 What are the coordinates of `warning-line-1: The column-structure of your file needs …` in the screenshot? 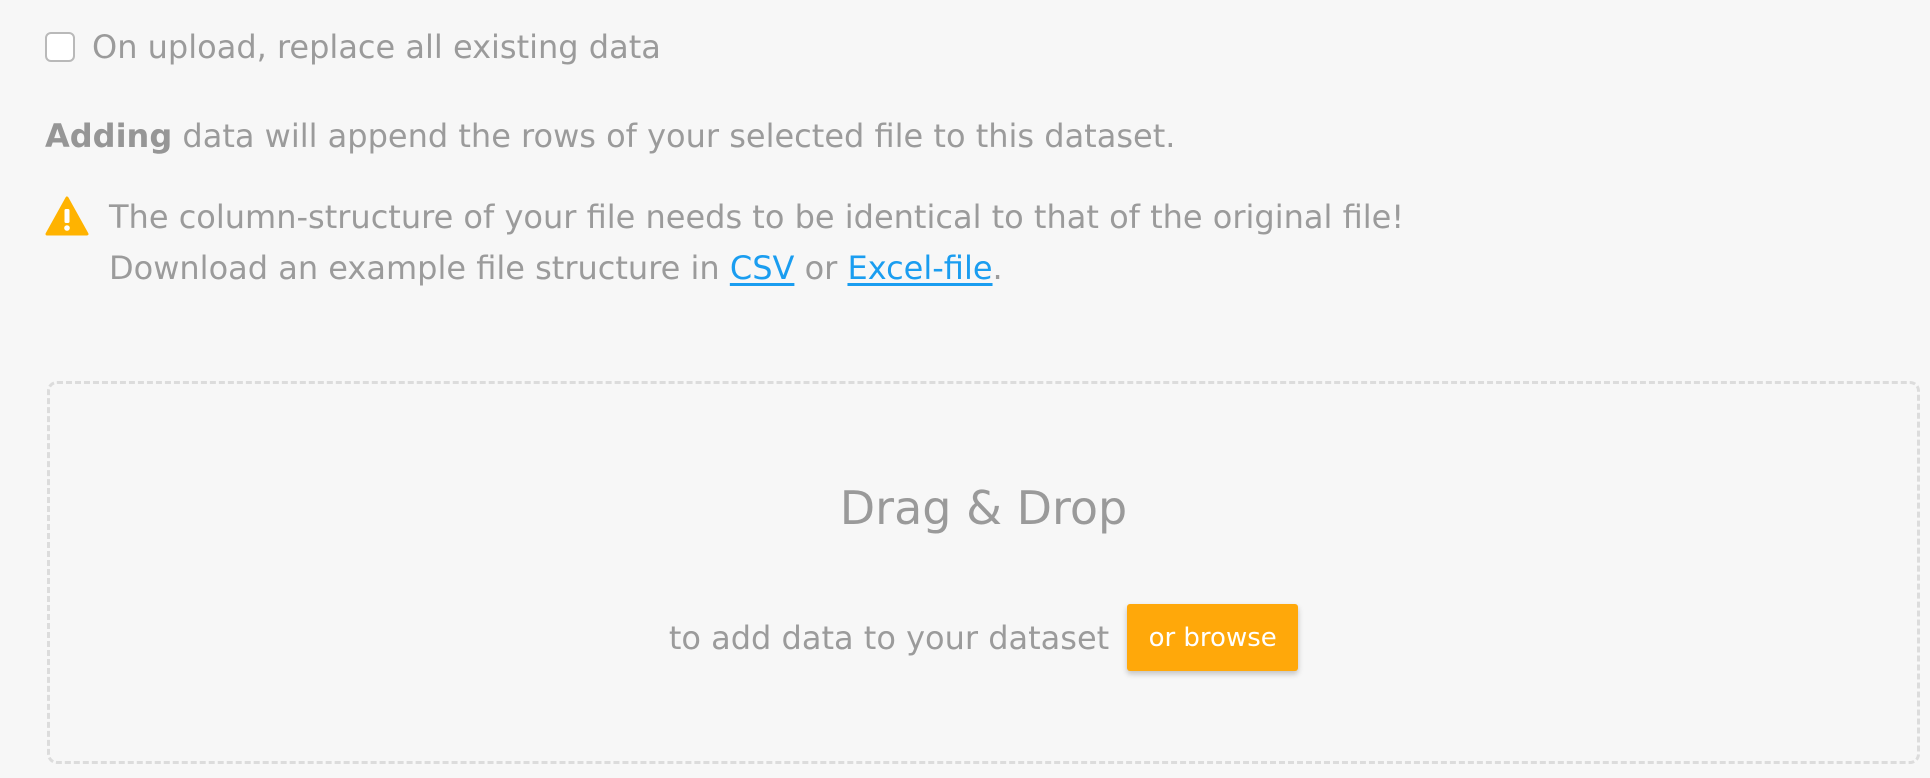 It's located at (757, 217).